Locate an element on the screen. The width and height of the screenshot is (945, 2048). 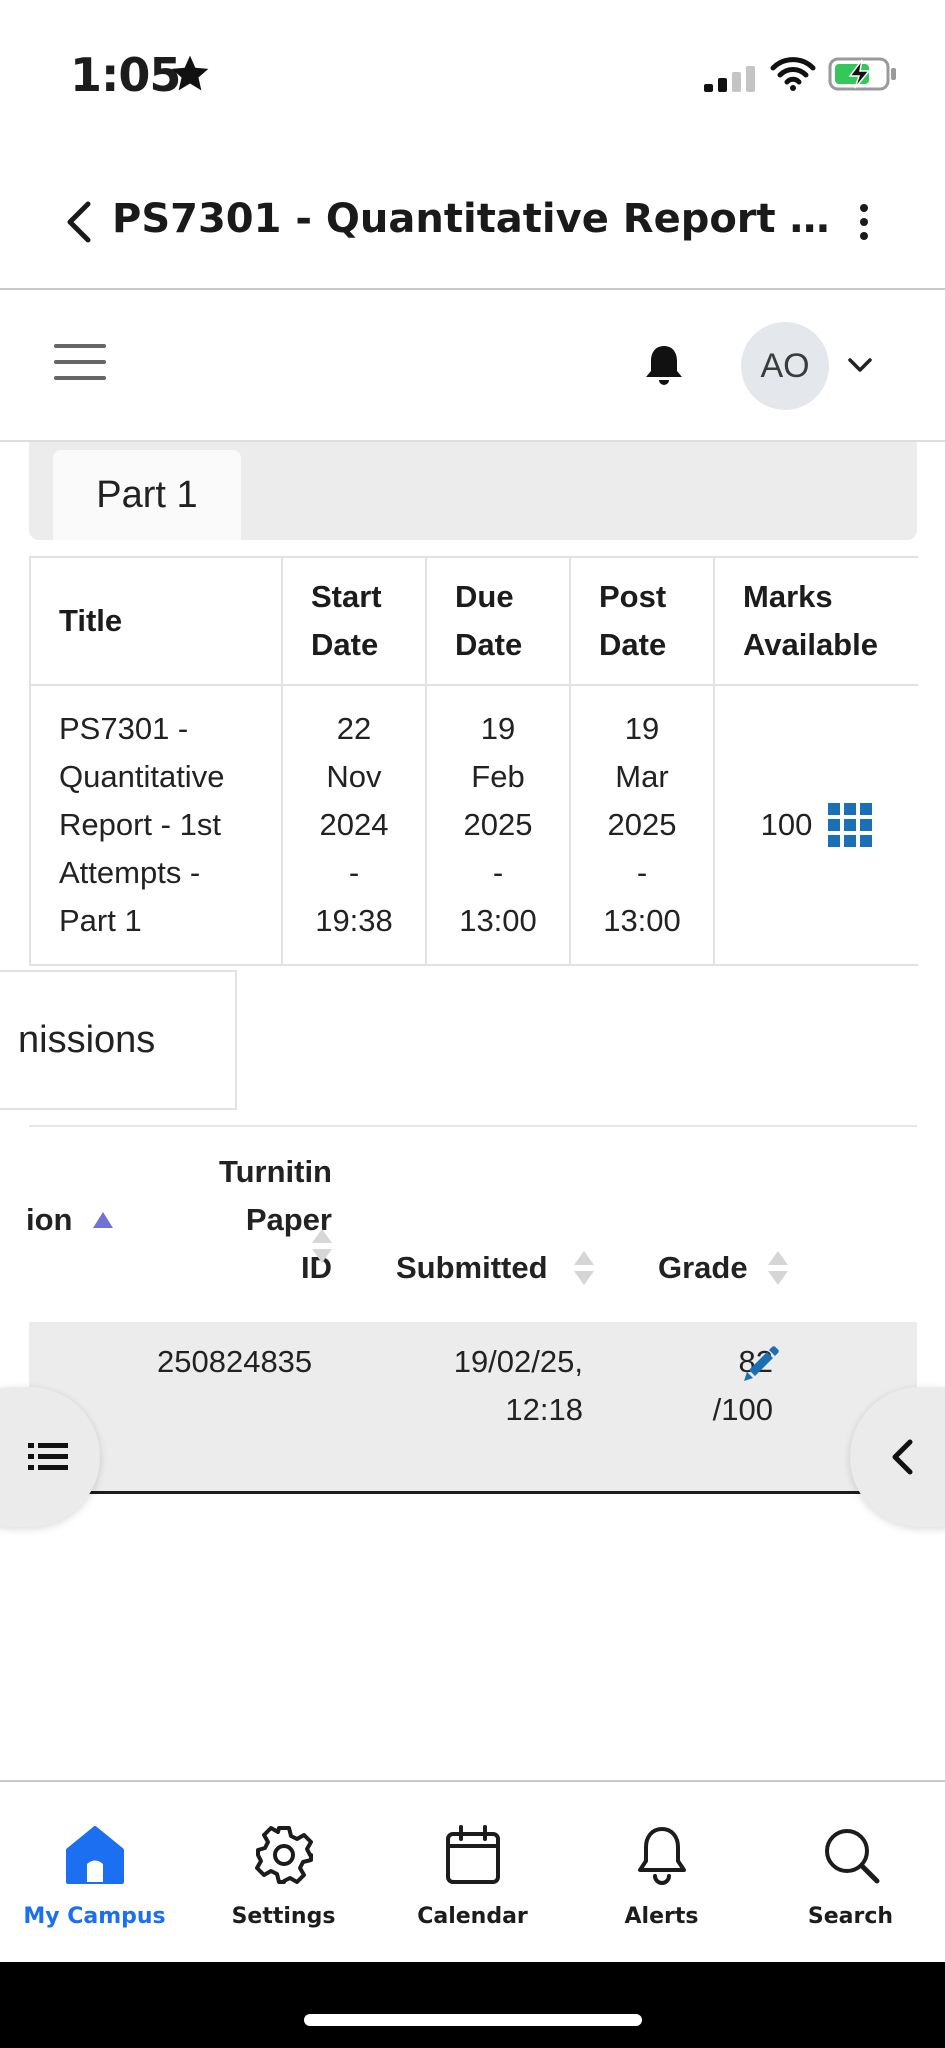
status-time: 1:05 is located at coordinates (125, 75).